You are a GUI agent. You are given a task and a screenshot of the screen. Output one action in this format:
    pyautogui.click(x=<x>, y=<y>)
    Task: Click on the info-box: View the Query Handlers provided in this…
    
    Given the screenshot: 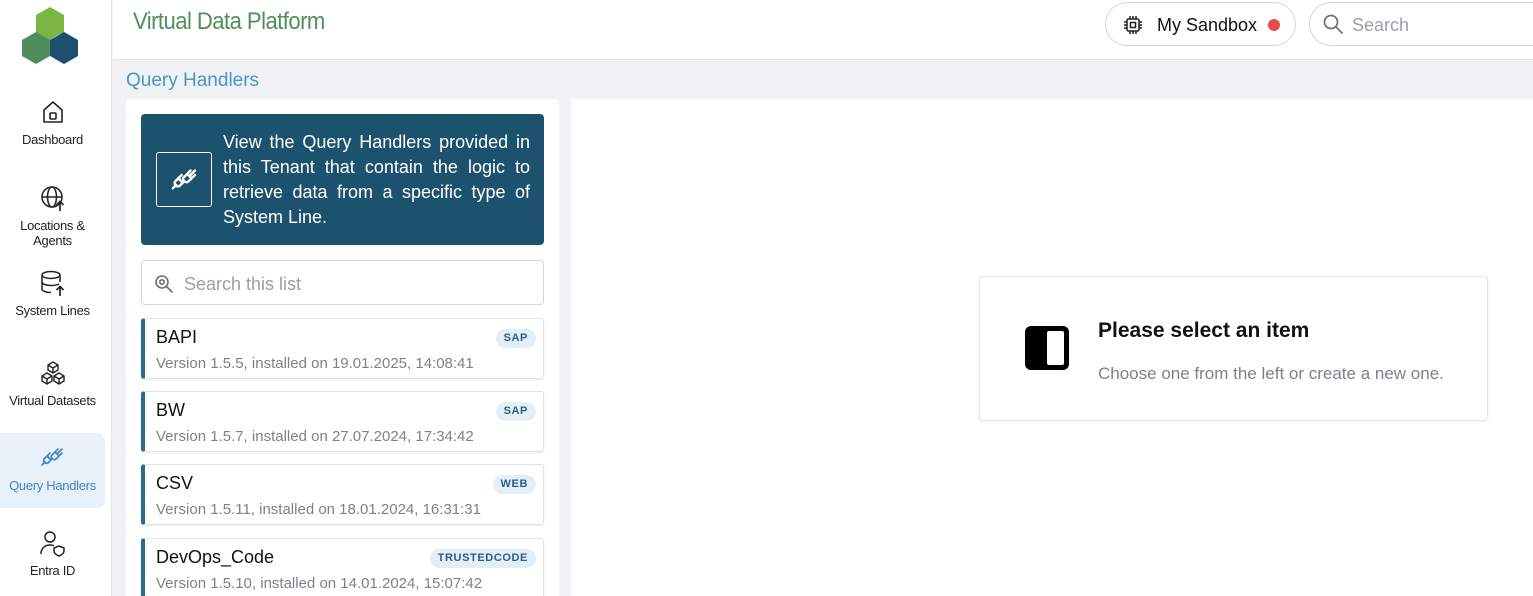 What is the action you would take?
    pyautogui.click(x=342, y=179)
    